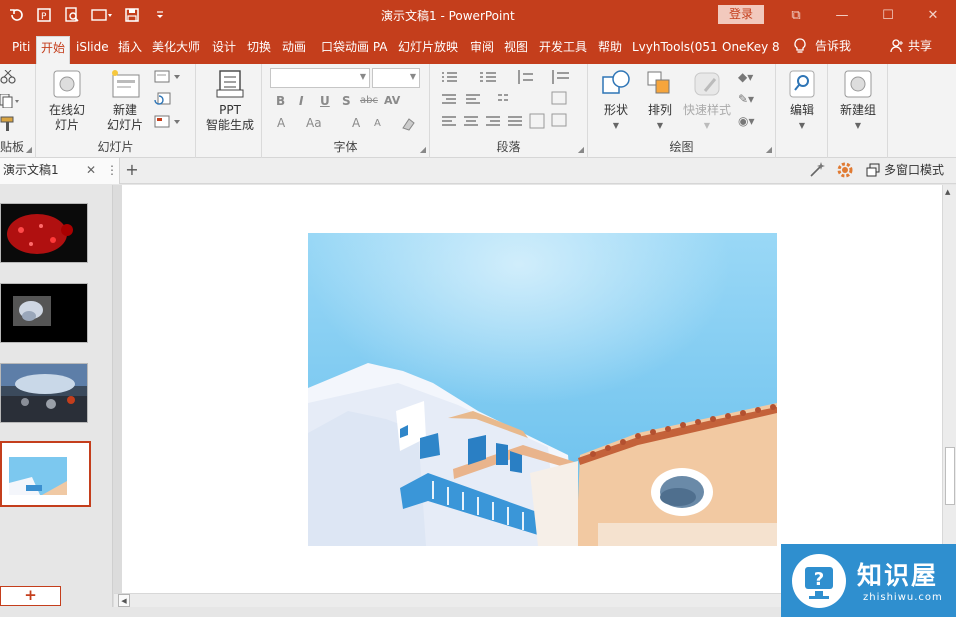 The width and height of the screenshot is (956, 617). Describe the element at coordinates (356, 123) in the screenshot. I see `grow-font-button: A` at that location.